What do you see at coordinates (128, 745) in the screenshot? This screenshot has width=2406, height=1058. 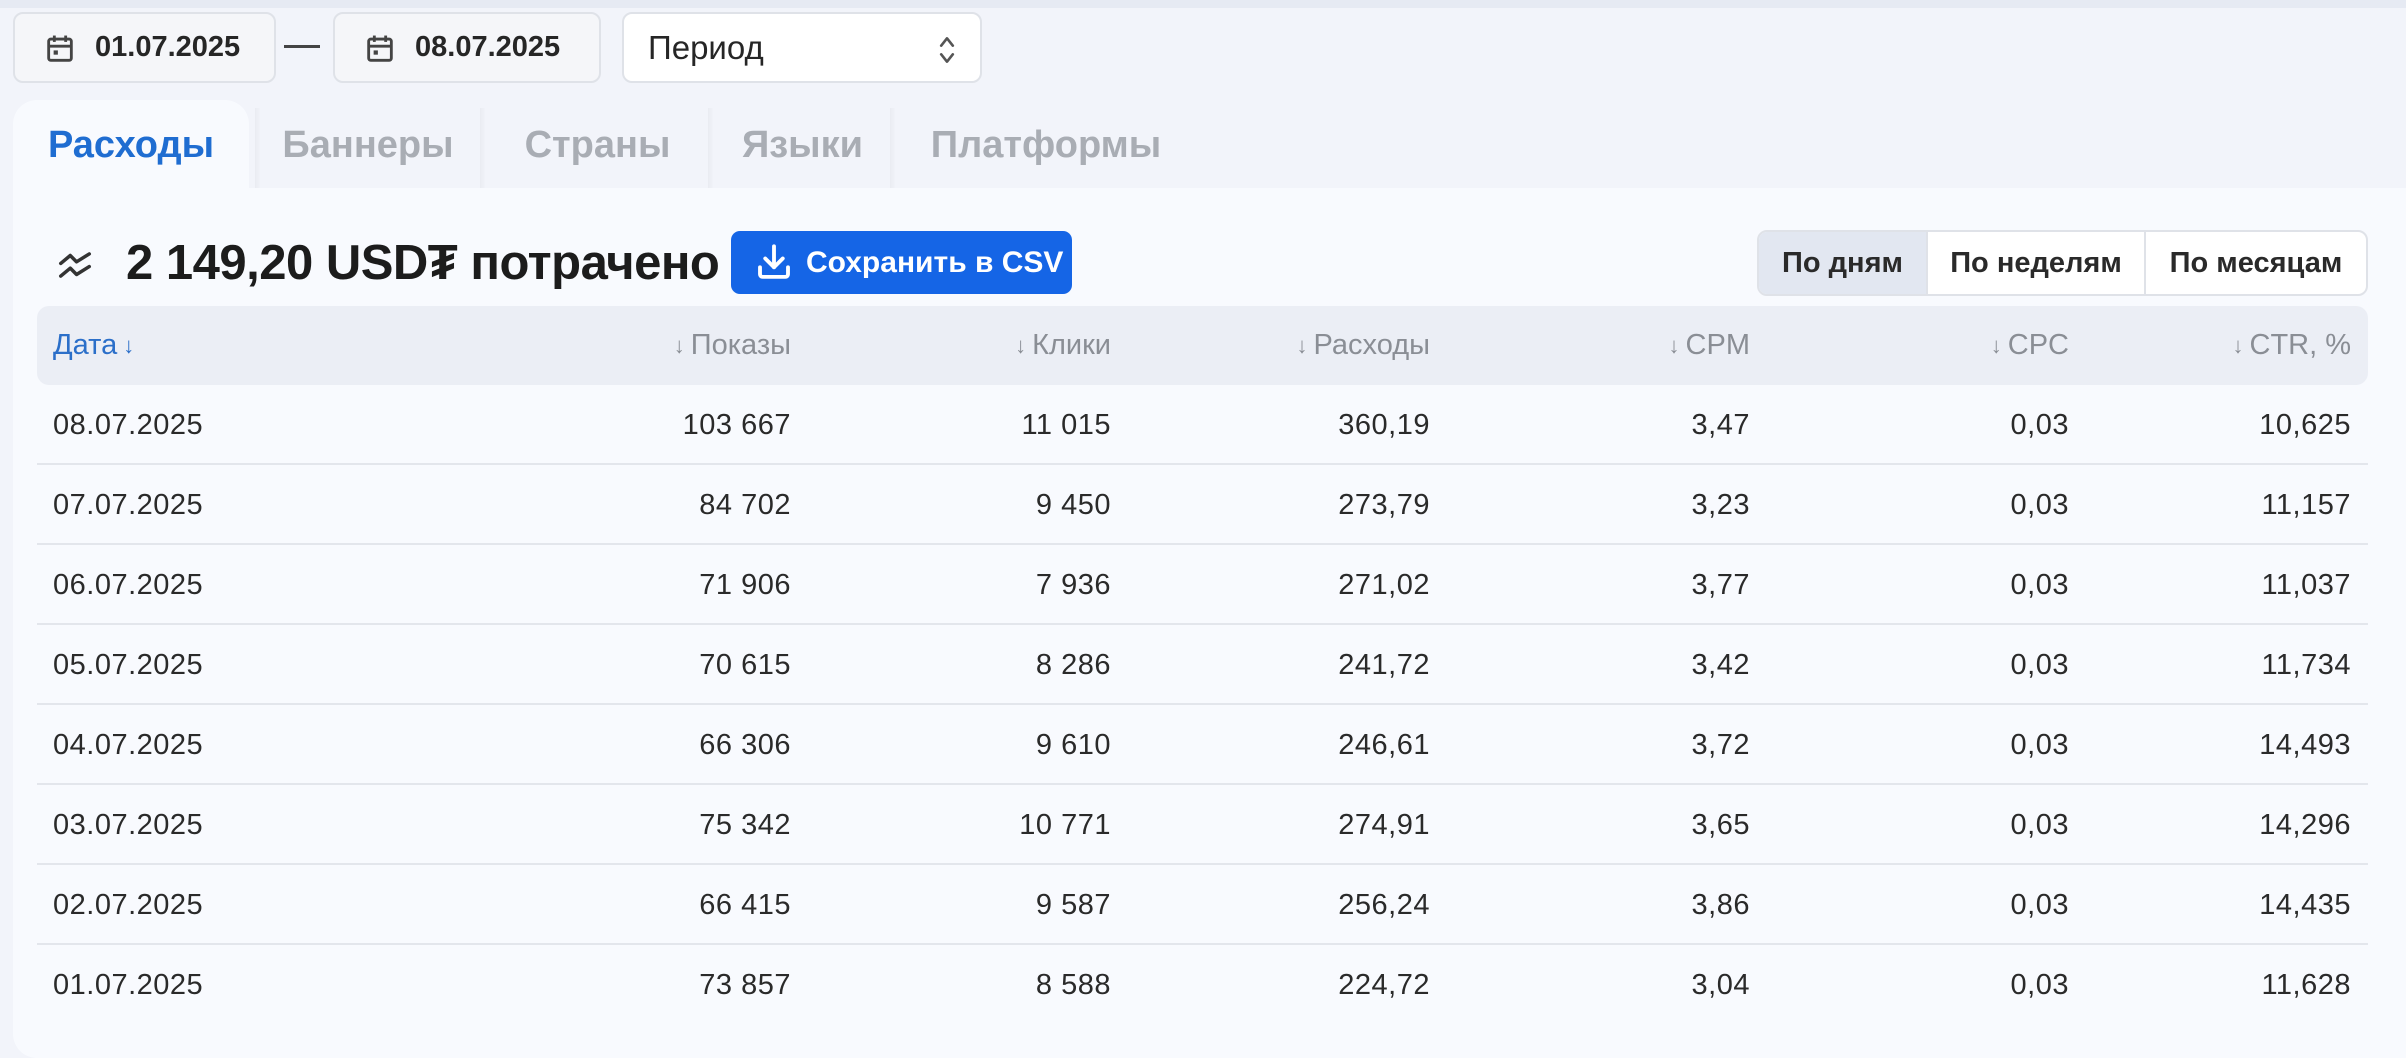 I see `cell-date: 04.07.2025` at bounding box center [128, 745].